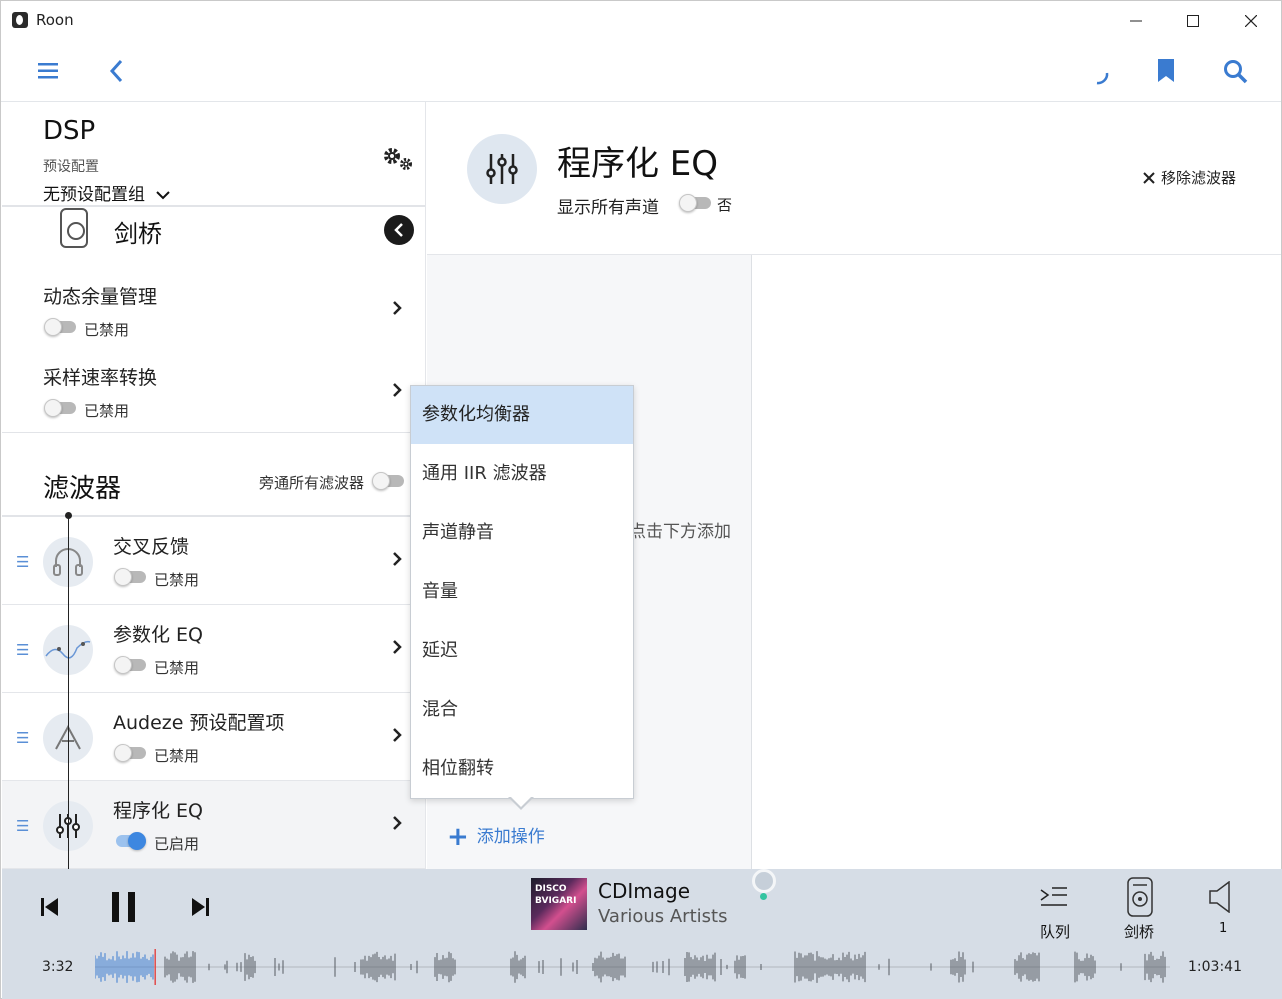 The width and height of the screenshot is (1282, 999). I want to click on sample-rate-state: 已禁用, so click(107, 411).